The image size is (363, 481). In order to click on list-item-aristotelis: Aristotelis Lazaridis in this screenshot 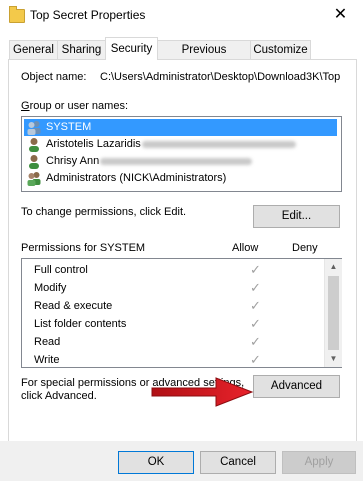, I will do `click(180, 144)`.